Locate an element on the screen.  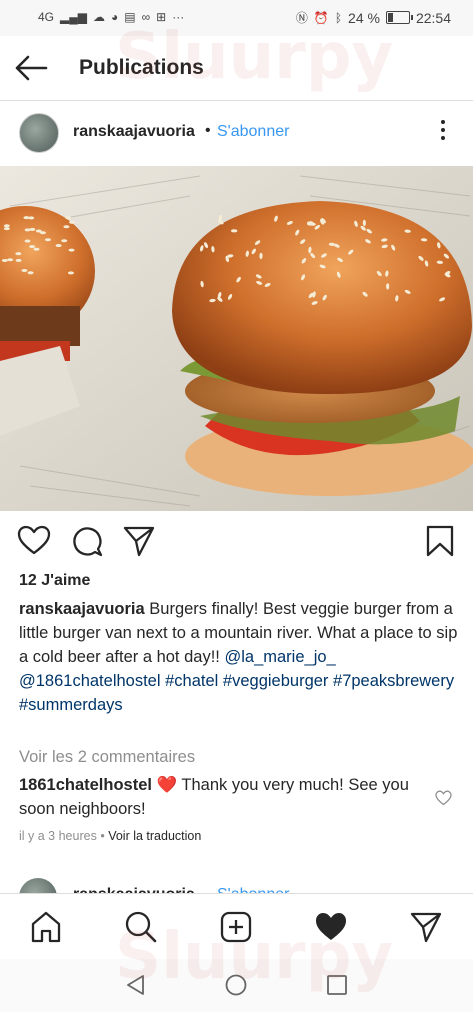
post-action-bar is located at coordinates (236, 540).